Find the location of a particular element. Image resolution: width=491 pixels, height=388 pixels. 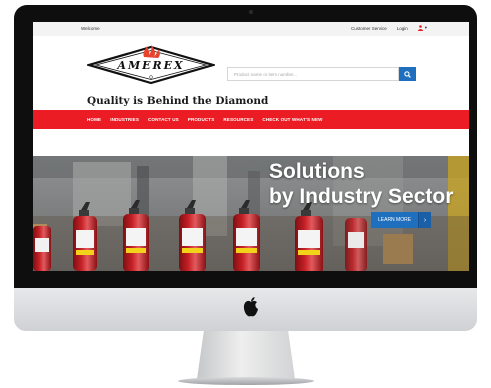

tagline: Quality is Behind the Diamond is located at coordinates (178, 101).